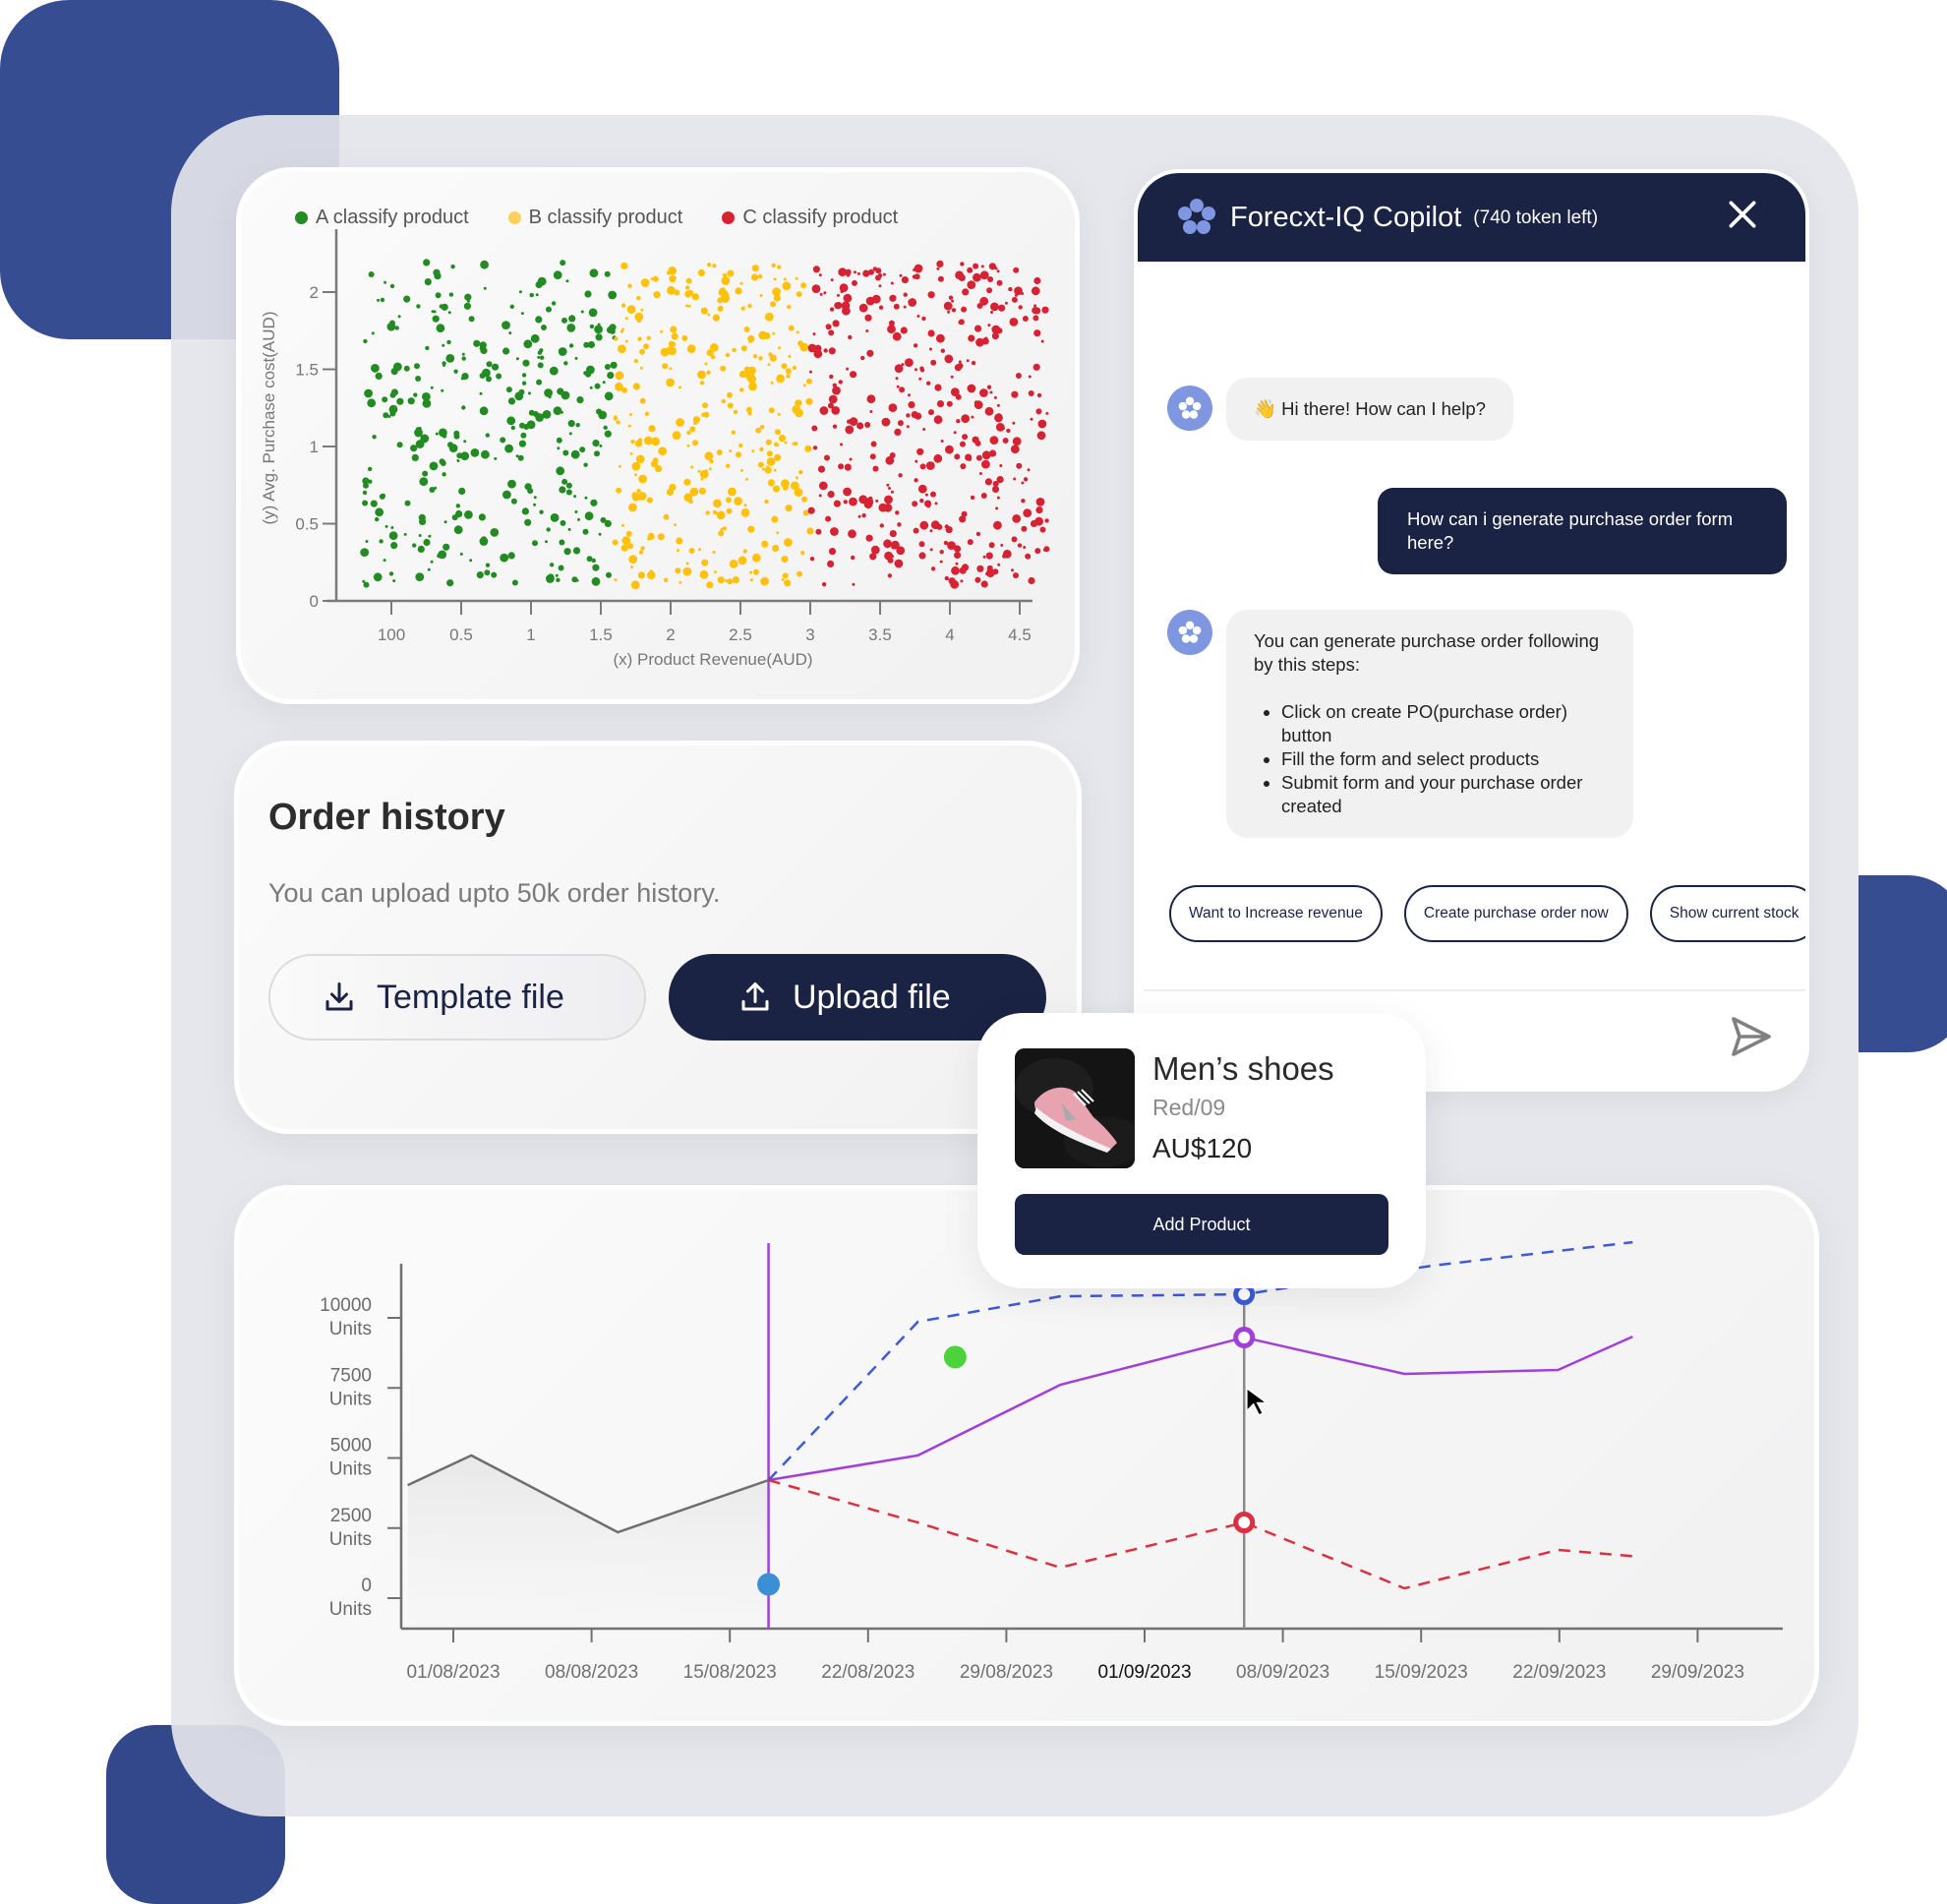 The width and height of the screenshot is (1947, 1904). Describe the element at coordinates (457, 997) in the screenshot. I see `template-file-button: Template file` at that location.